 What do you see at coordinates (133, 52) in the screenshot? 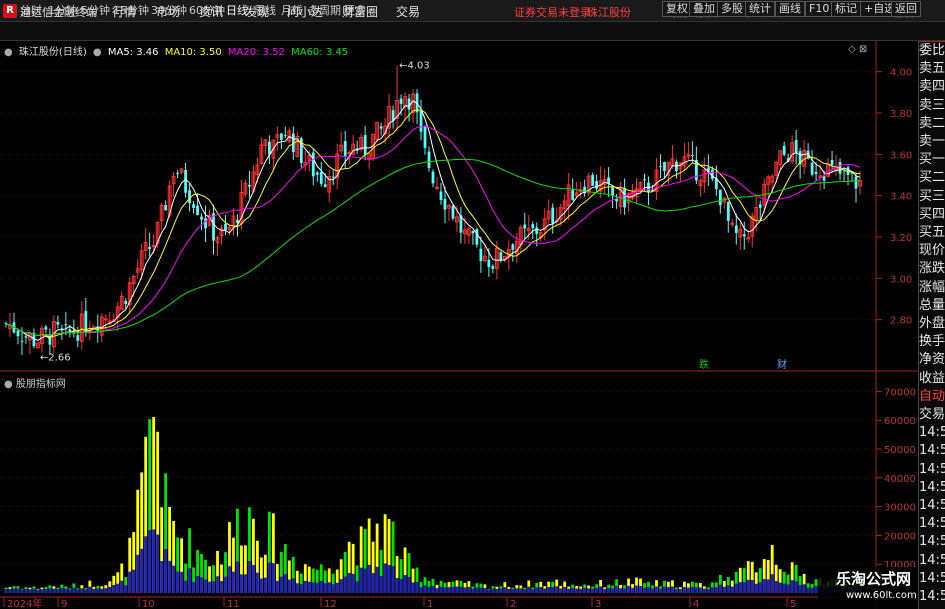
I see `legend-ma5: MA5: 3.46` at bounding box center [133, 52].